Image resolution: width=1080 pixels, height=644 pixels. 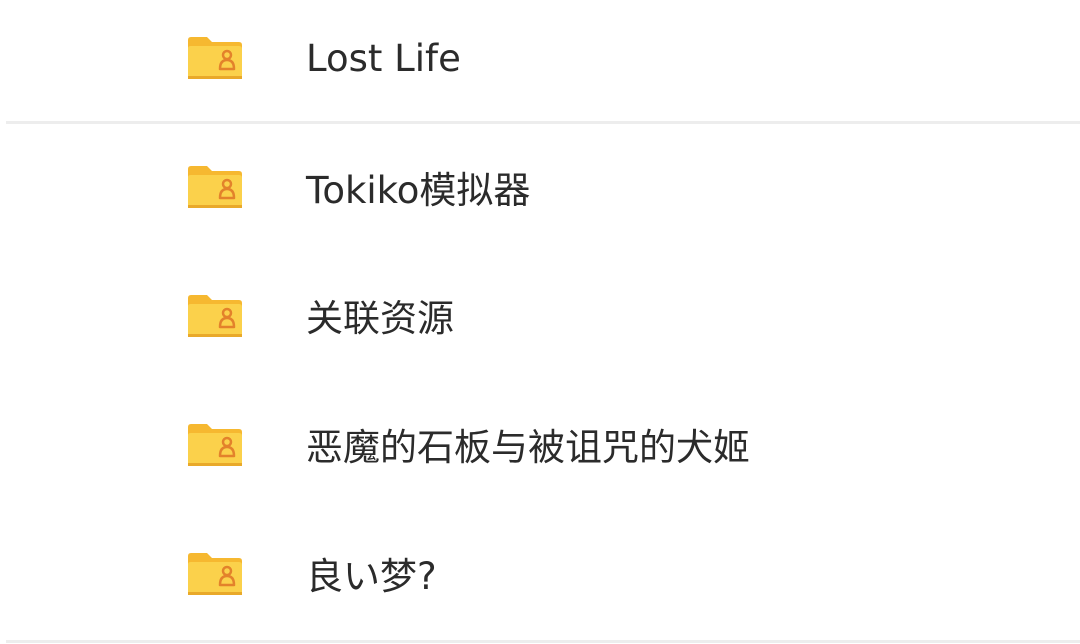 What do you see at coordinates (380, 318) in the screenshot?
I see `folder-name: 关联资源` at bounding box center [380, 318].